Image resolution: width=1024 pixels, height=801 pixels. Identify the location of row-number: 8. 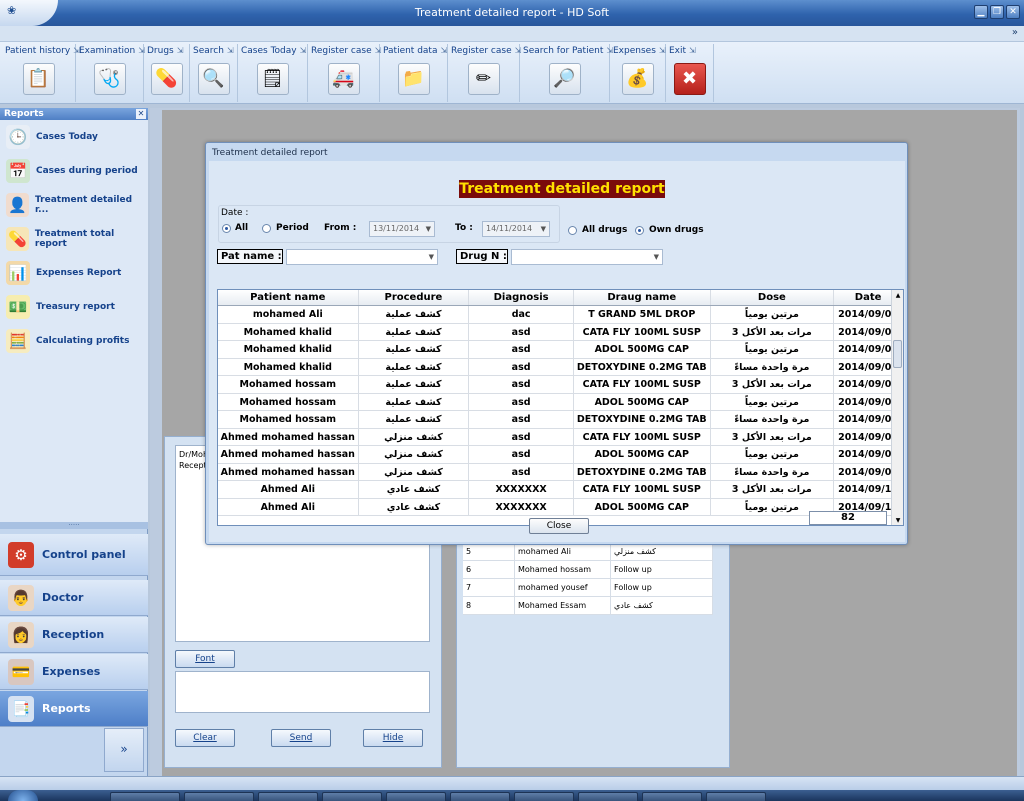
(489, 605).